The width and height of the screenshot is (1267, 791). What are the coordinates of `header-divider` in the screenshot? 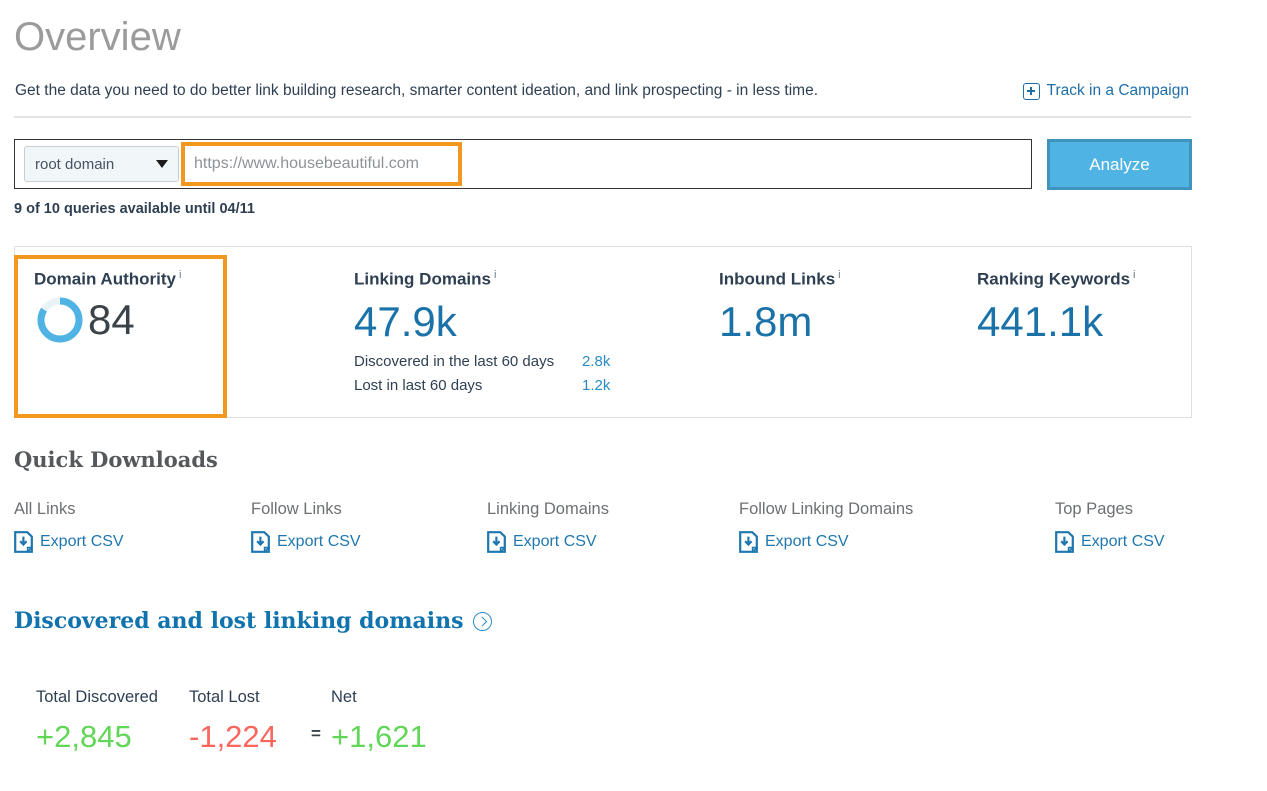 It's located at (602, 117).